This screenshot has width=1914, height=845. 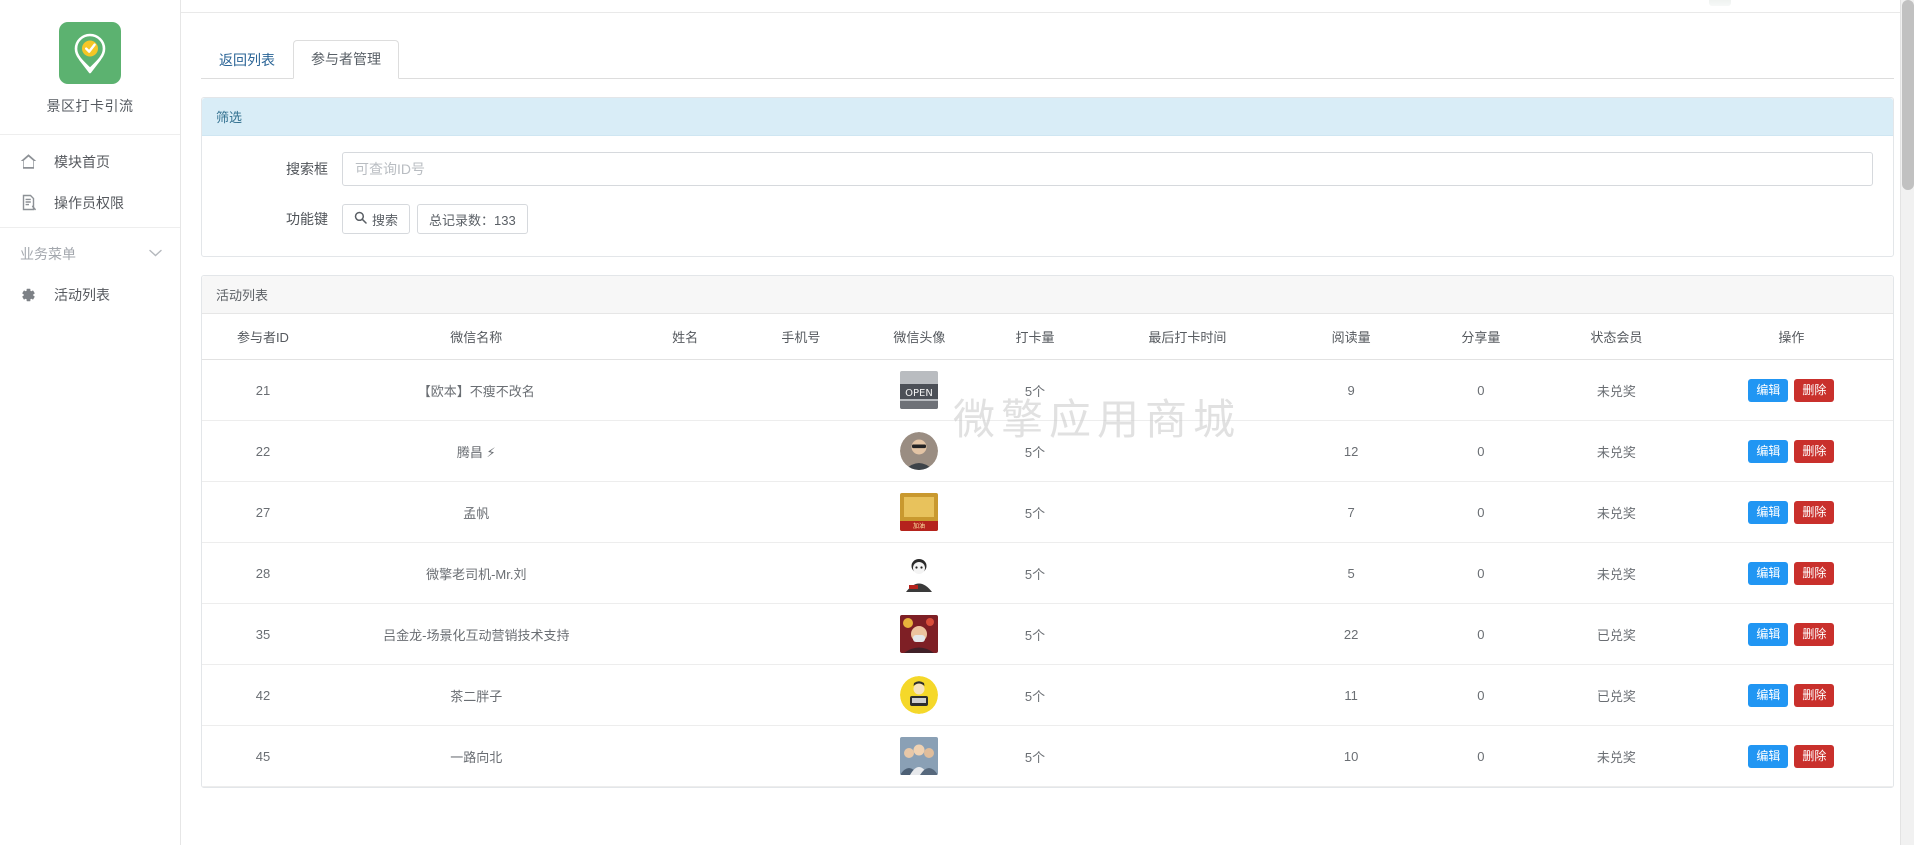 I want to click on festival-portrait-photo, so click(x=919, y=634).